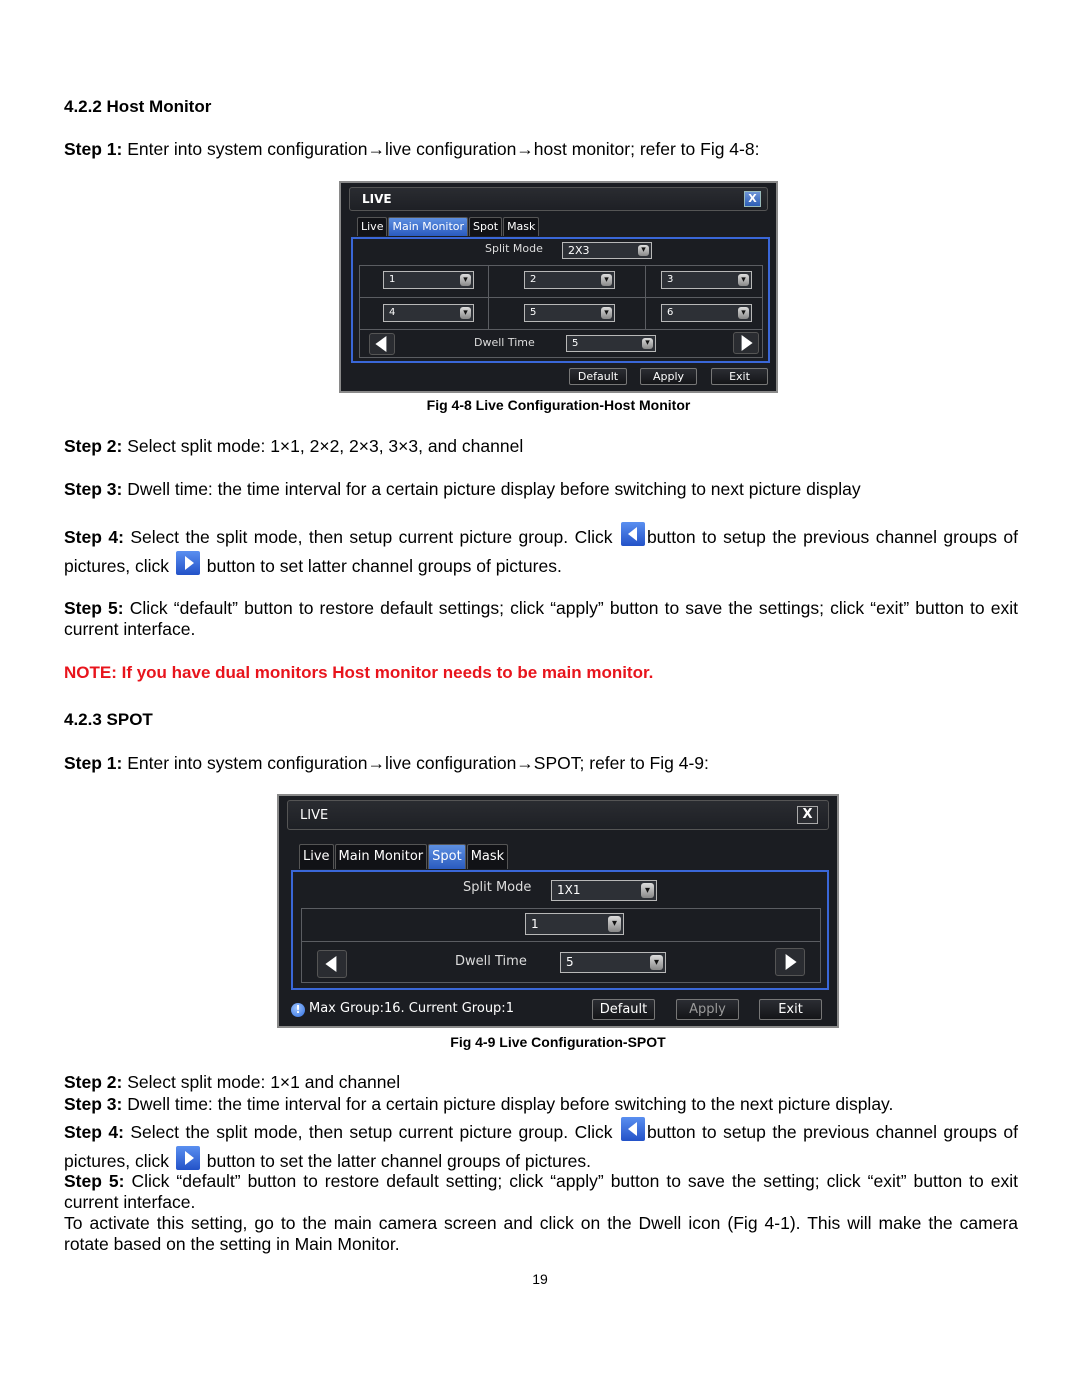 The height and width of the screenshot is (1397, 1080). Describe the element at coordinates (108, 719) in the screenshot. I see `section-heading-spot: 4.2.3 SPOT` at that location.